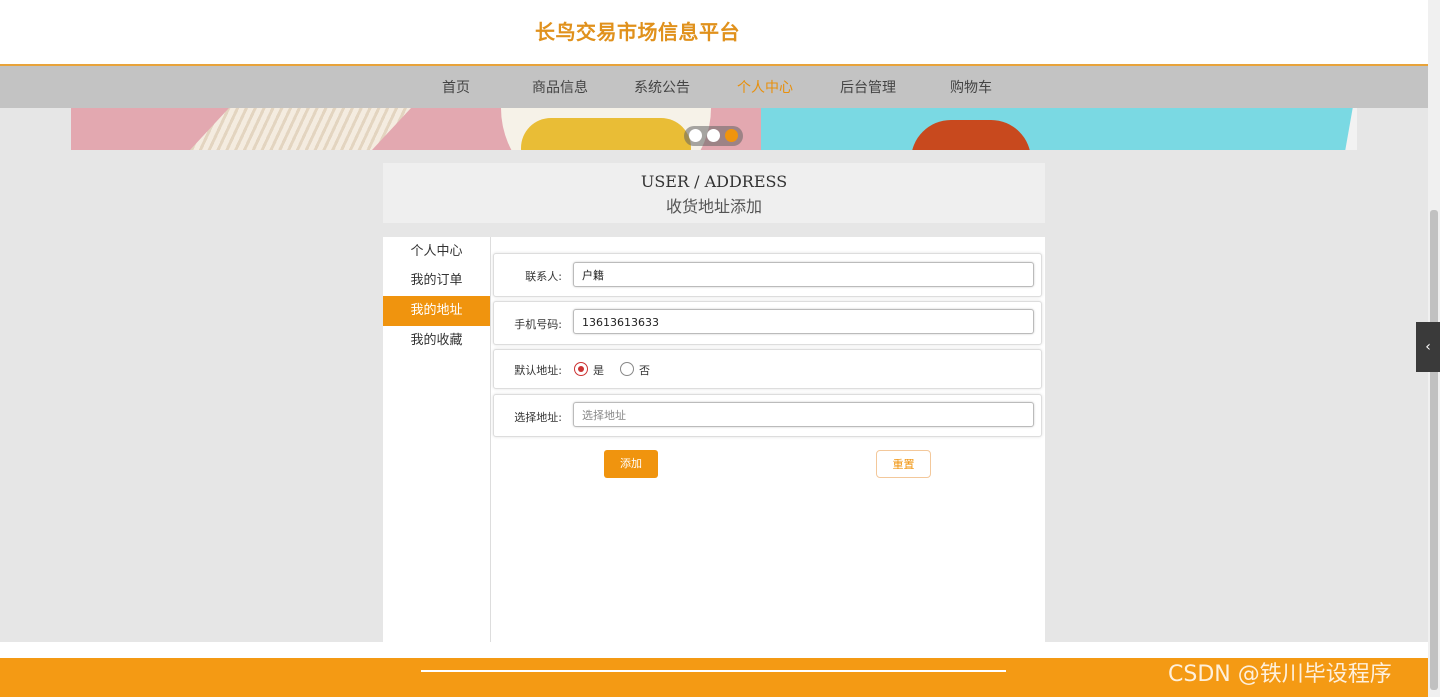  I want to click on contact-input: 户籍, so click(803, 274).